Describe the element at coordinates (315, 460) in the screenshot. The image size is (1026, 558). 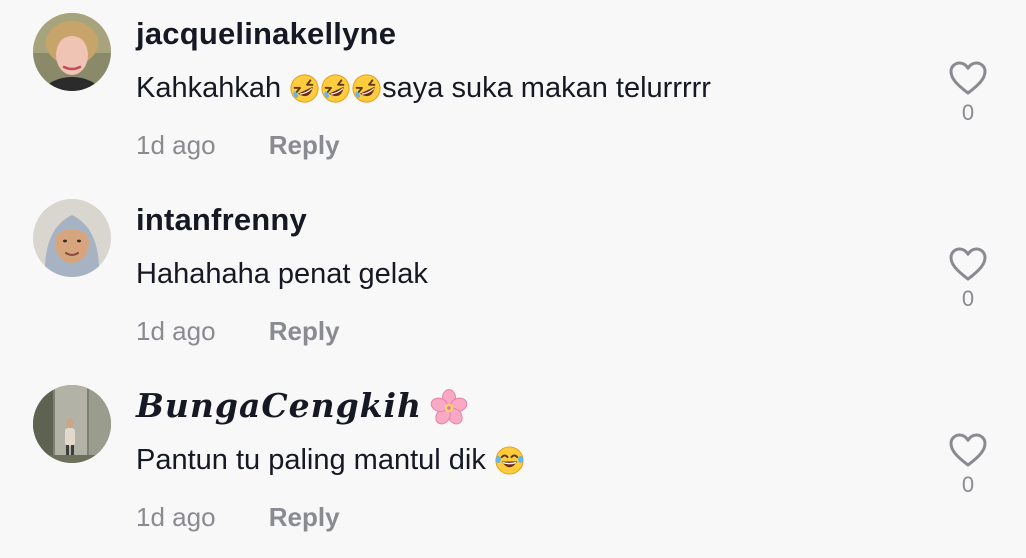
I see `comment-text-start: Pantun tu paling mantul dik` at that location.